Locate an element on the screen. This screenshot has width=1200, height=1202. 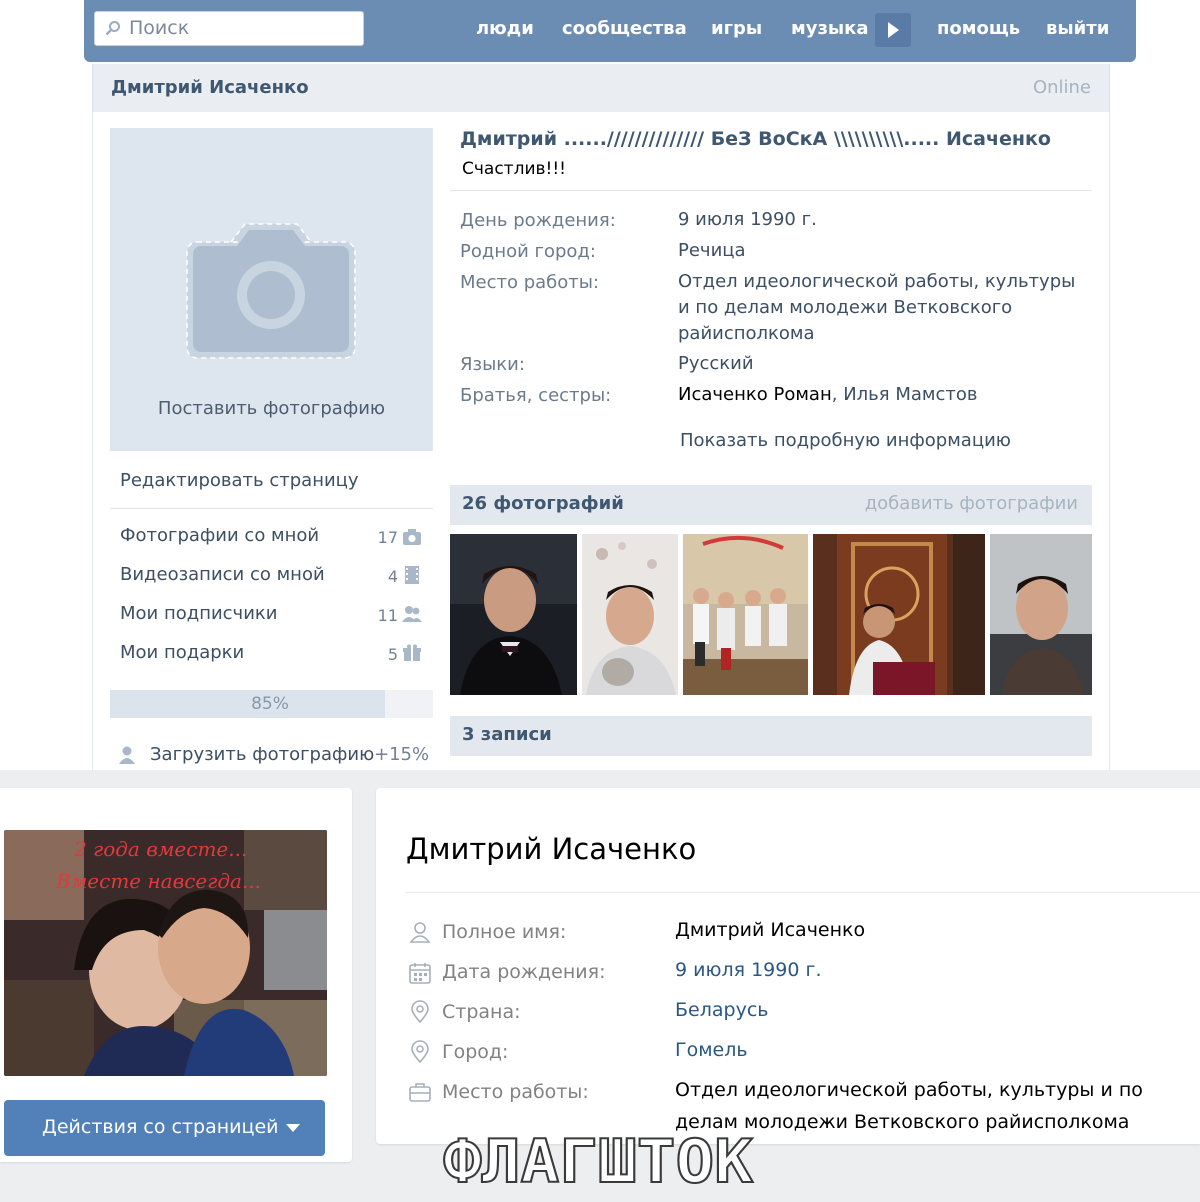
menu-count: 11 is located at coordinates (387, 615).